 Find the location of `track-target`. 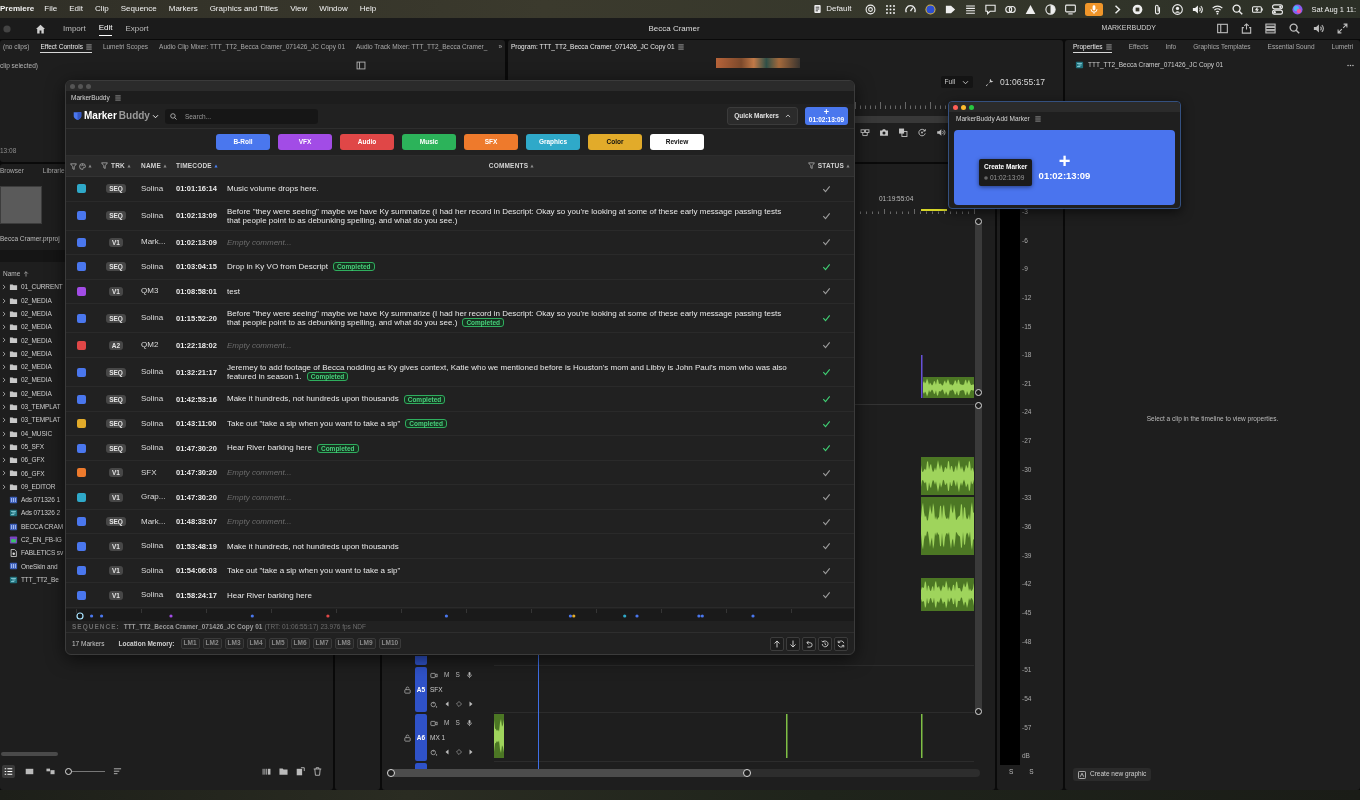

track-target is located at coordinates (421, 660).